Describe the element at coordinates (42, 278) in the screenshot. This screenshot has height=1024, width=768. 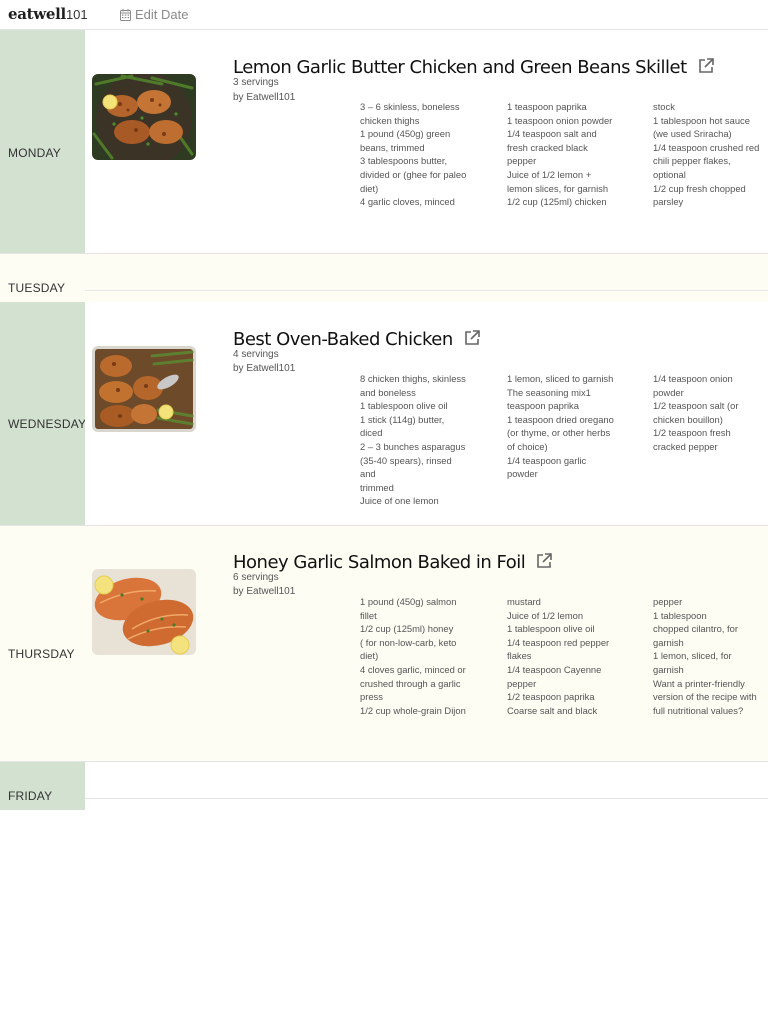
I see `day-label-tuesday: TUESDAY` at that location.